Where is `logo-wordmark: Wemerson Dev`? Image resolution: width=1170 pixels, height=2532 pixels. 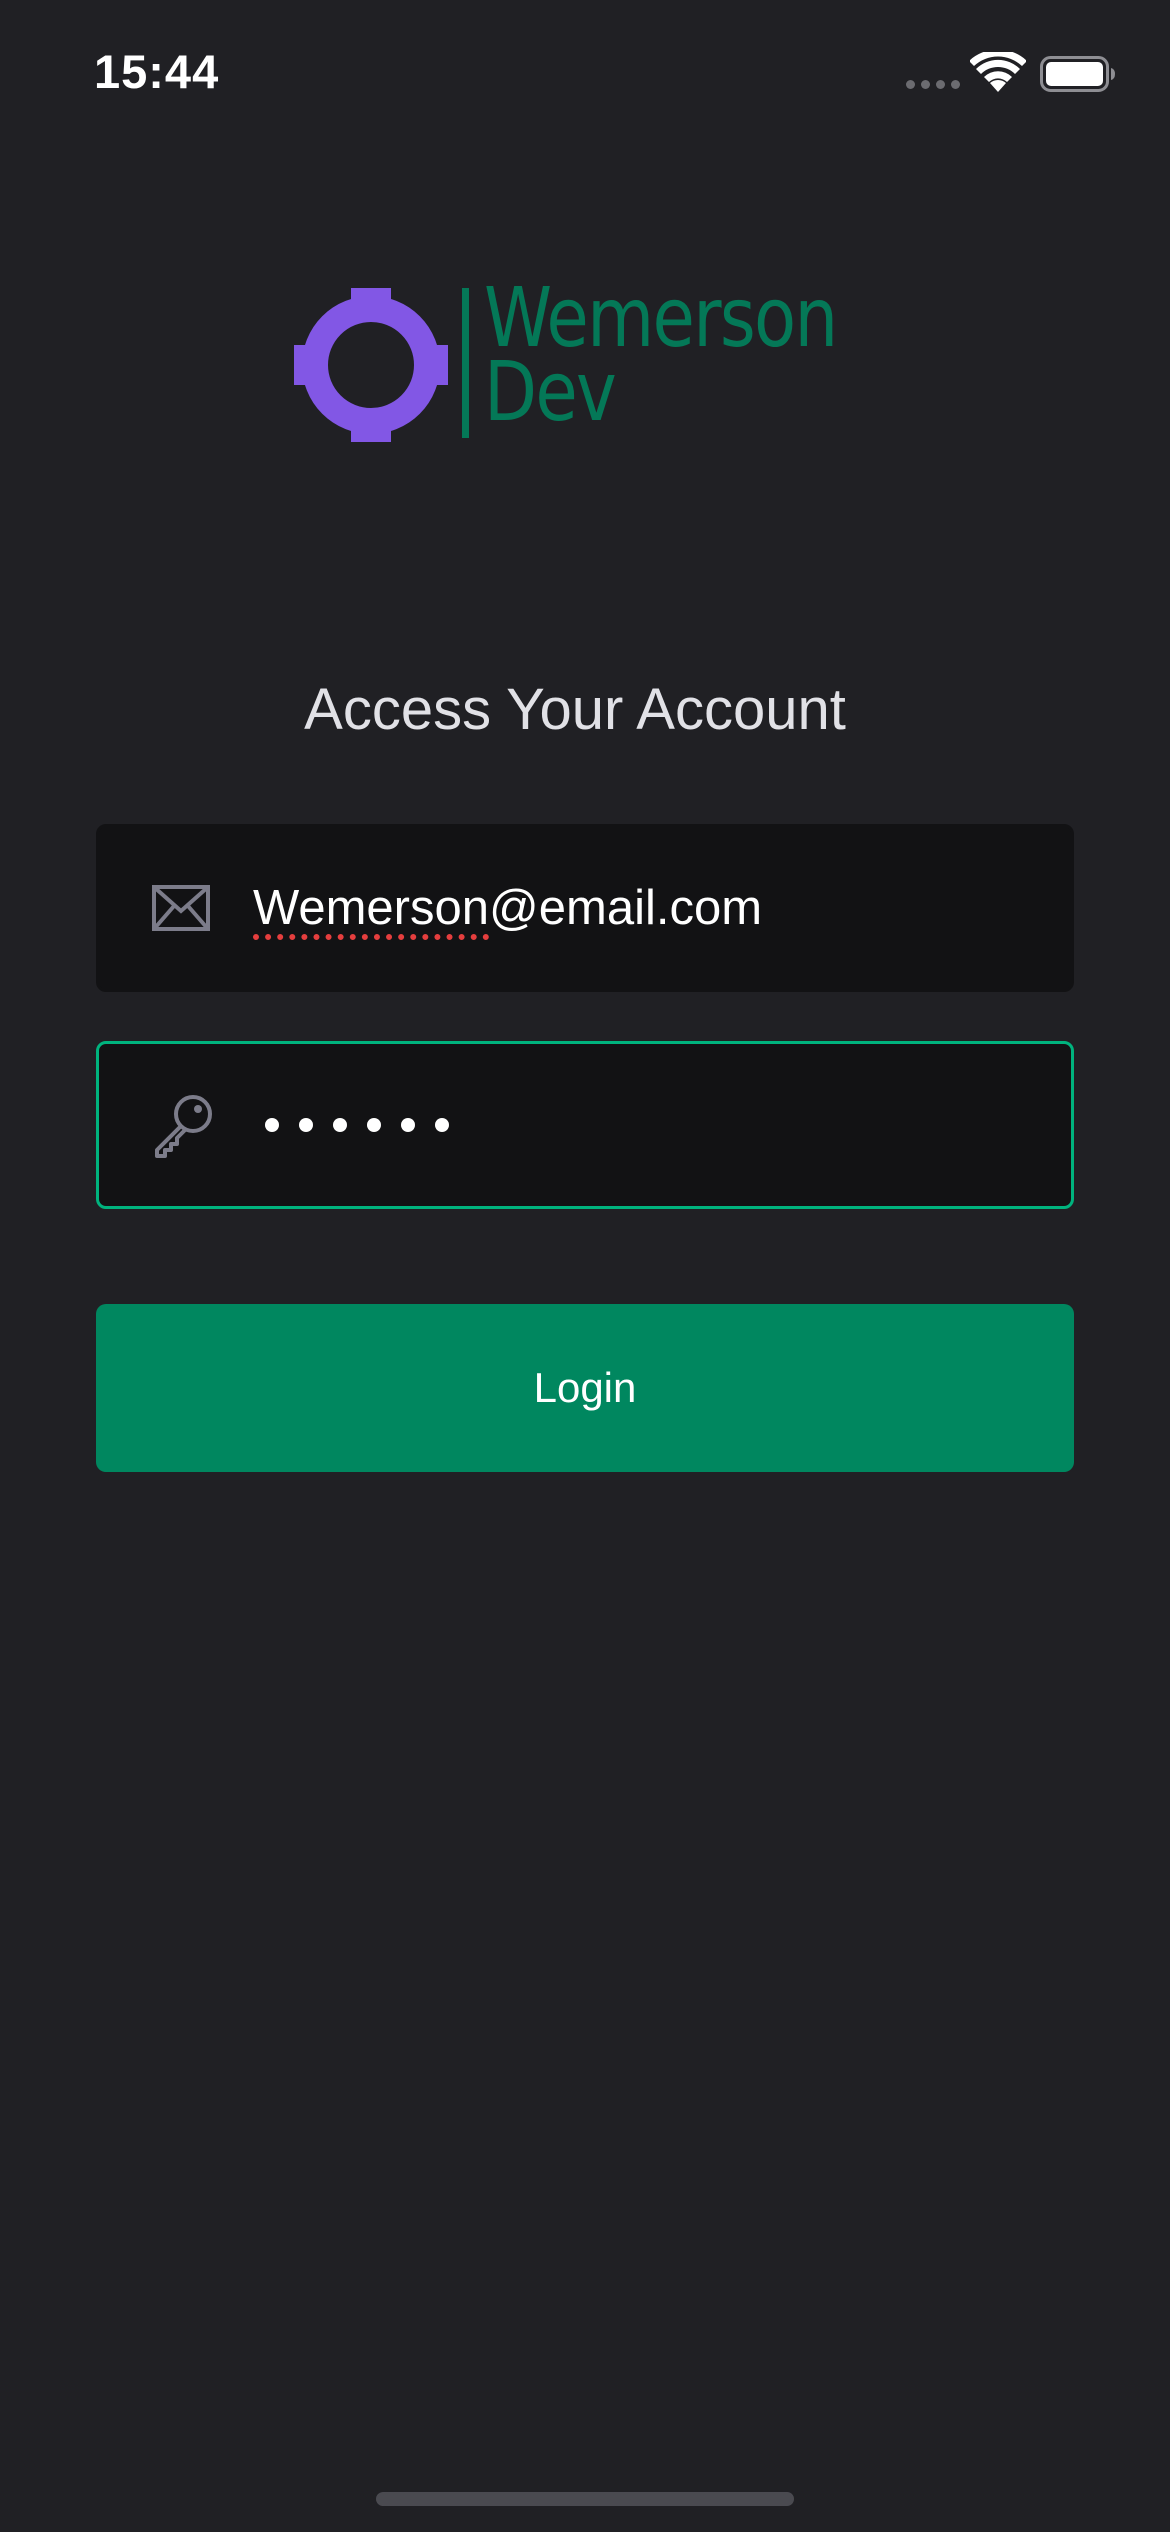
logo-wordmark: Wemerson Dev is located at coordinates (661, 359).